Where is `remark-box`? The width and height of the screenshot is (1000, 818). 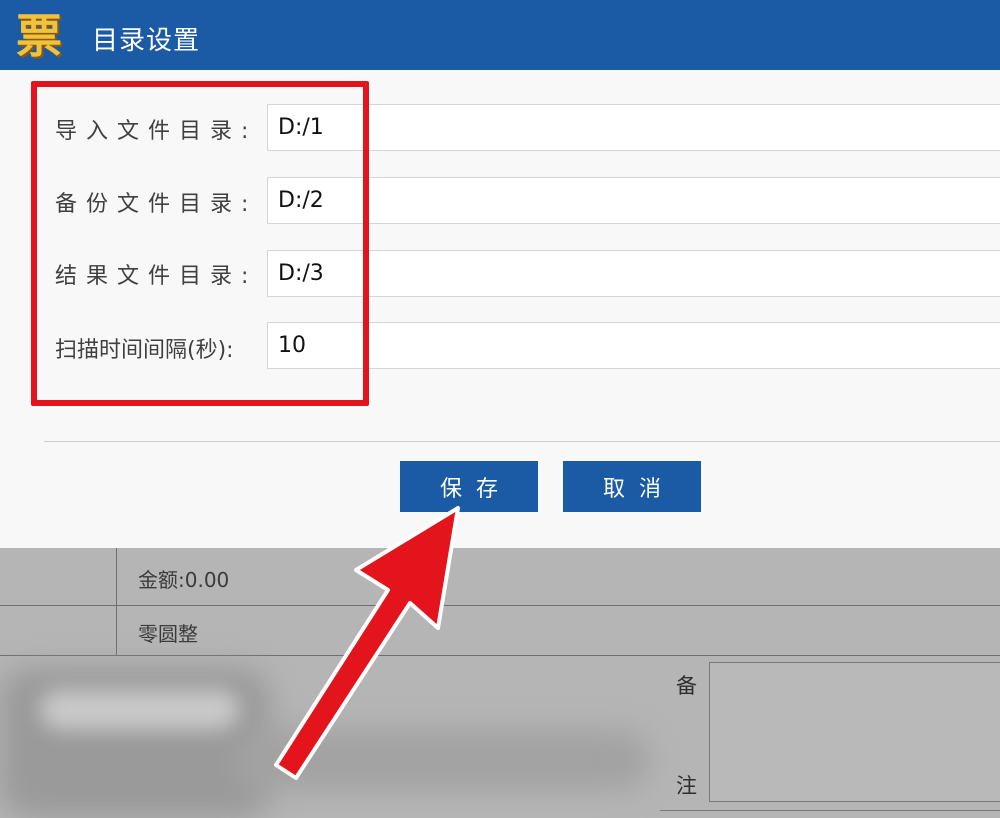
remark-box is located at coordinates (854, 732).